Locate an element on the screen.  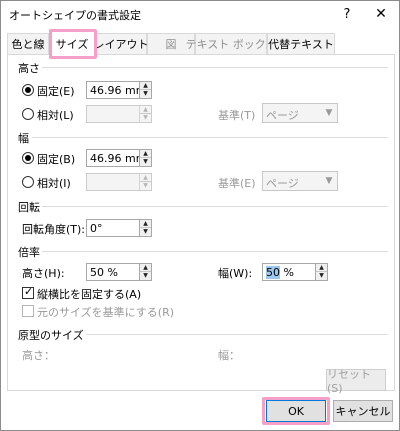
dialog-title: オートシェイプの書式設定 is located at coordinates (75, 15).